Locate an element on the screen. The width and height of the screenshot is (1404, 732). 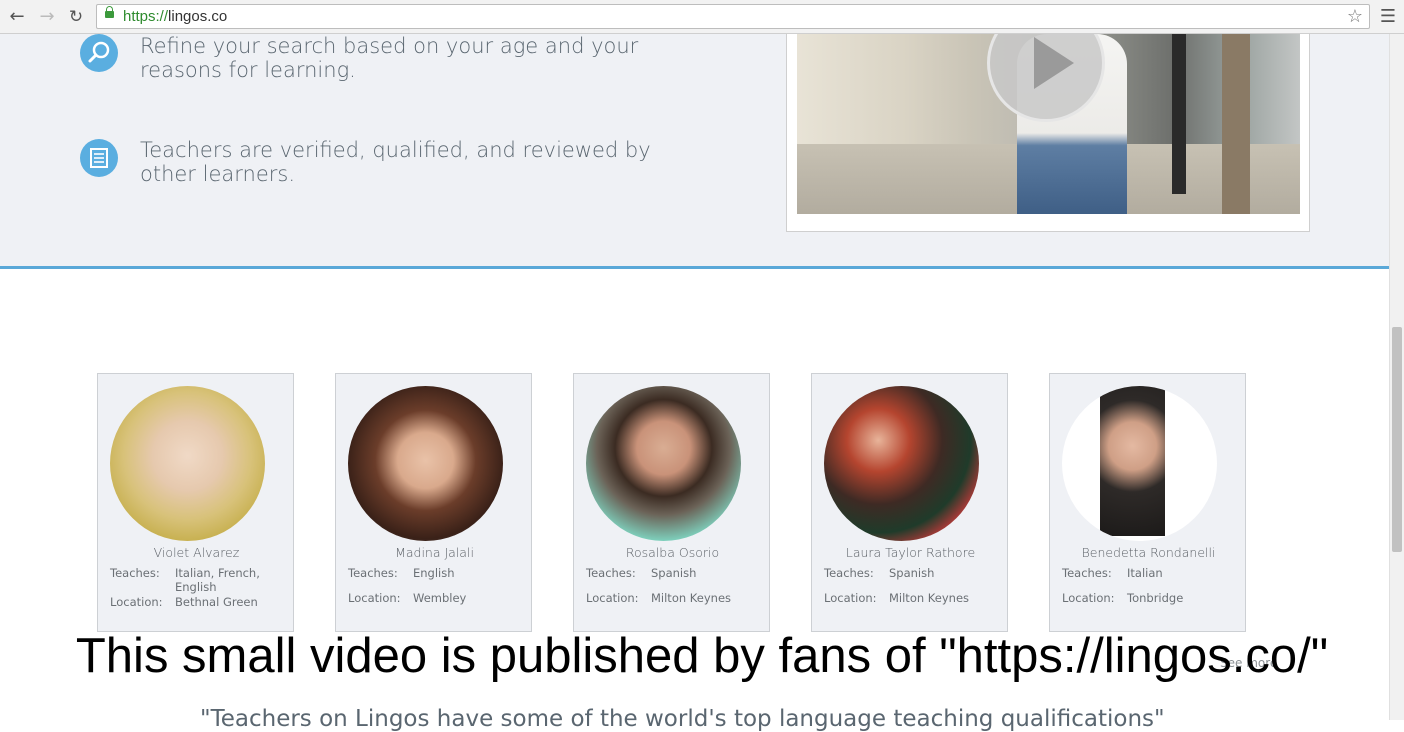
teacher-name: Benedetta Rondanelli is located at coordinates (1148, 552).